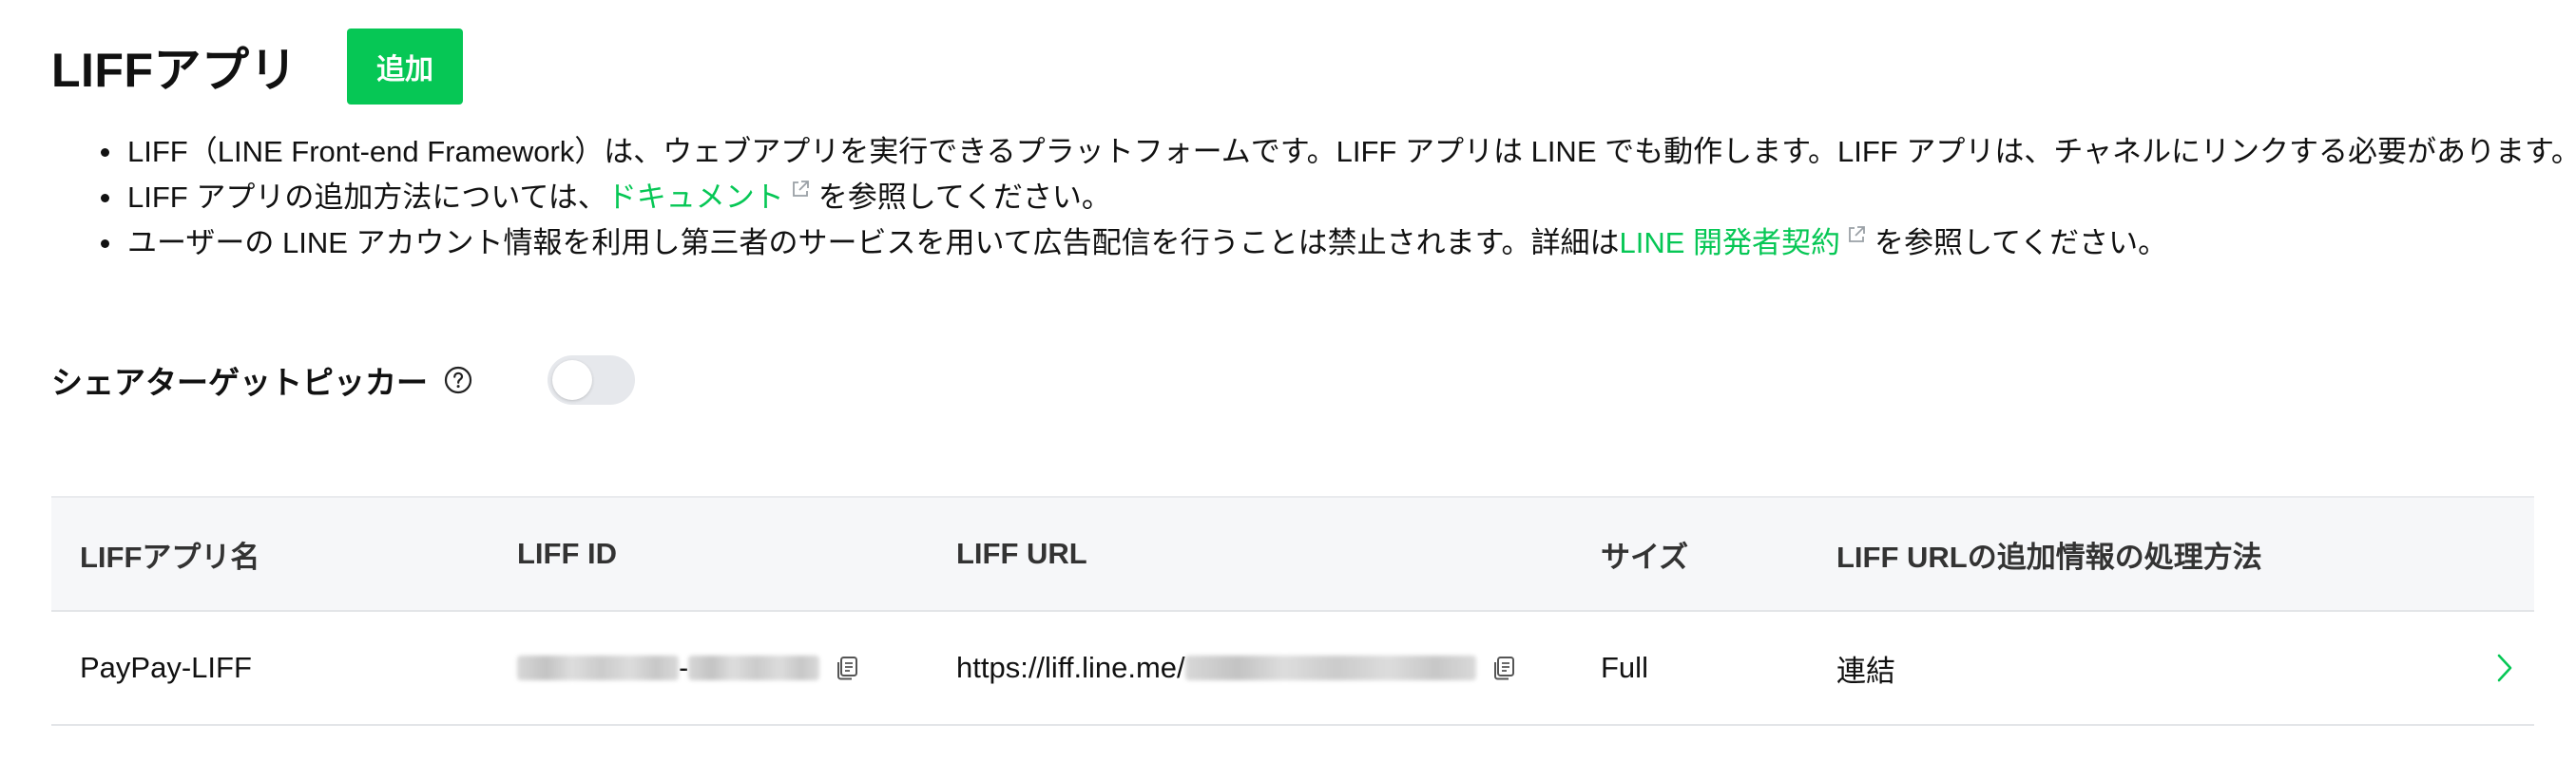 The height and width of the screenshot is (781, 2576). Describe the element at coordinates (458, 380) in the screenshot. I see `help-icon` at that location.